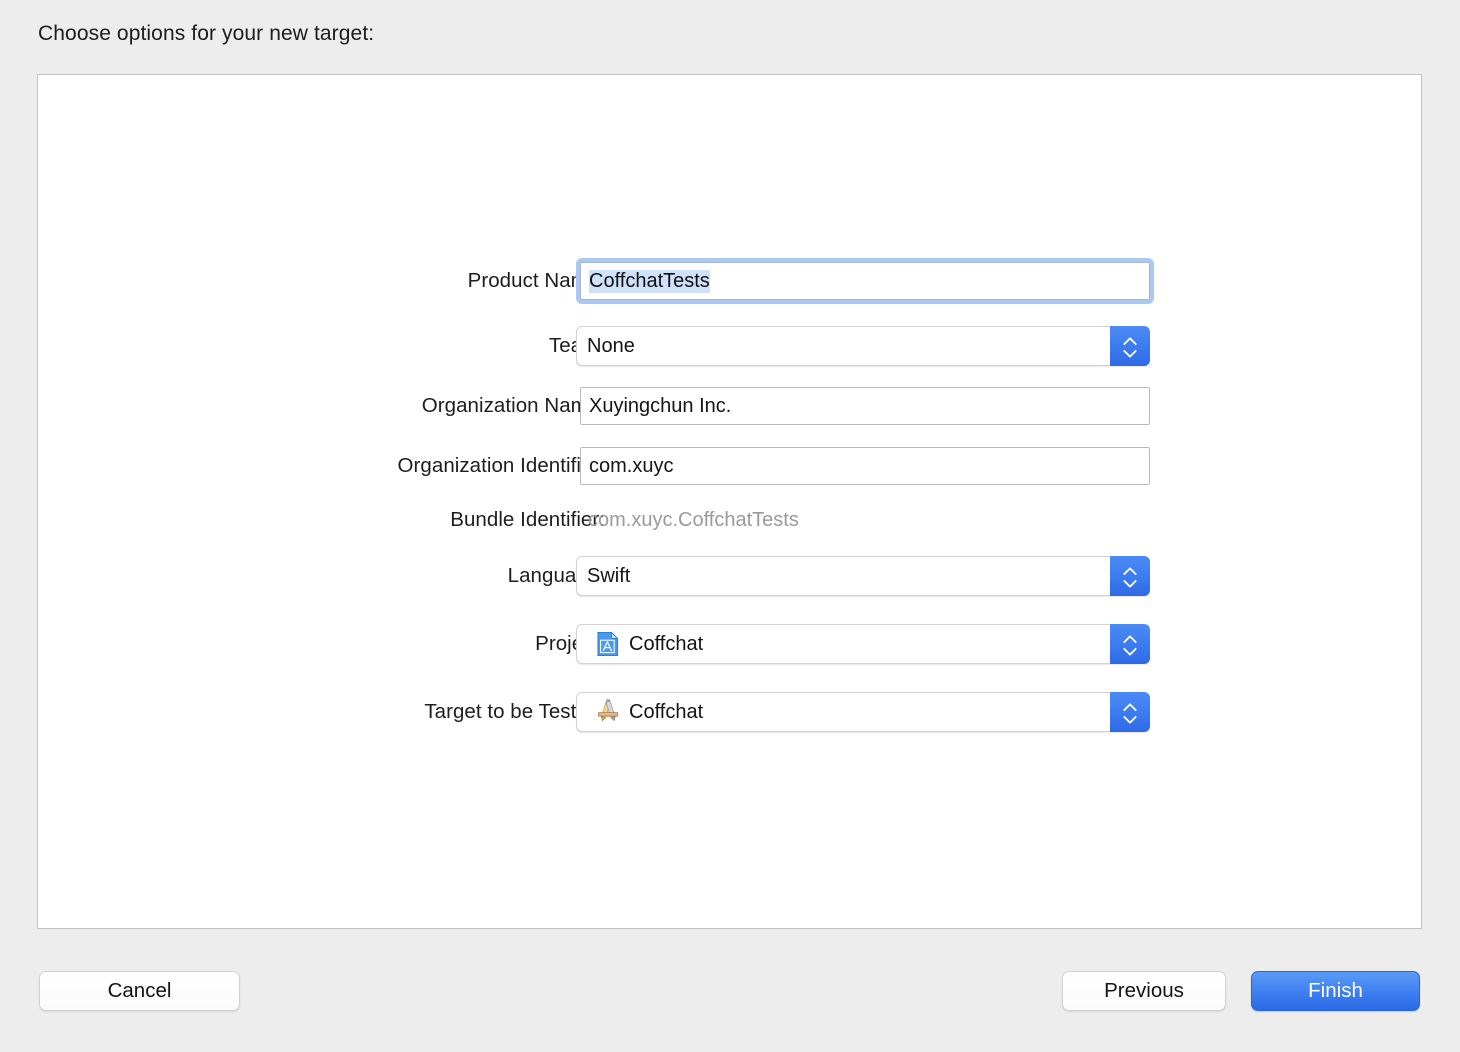 The image size is (1460, 1052). I want to click on organization-identifier-value: com.xuyc, so click(631, 466).